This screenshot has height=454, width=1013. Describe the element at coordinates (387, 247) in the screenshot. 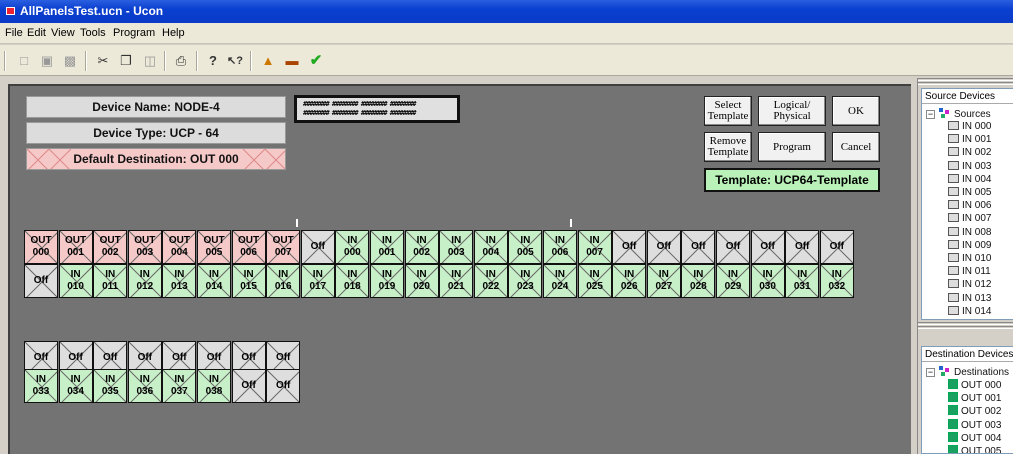

I see `port-in: IN 001` at that location.